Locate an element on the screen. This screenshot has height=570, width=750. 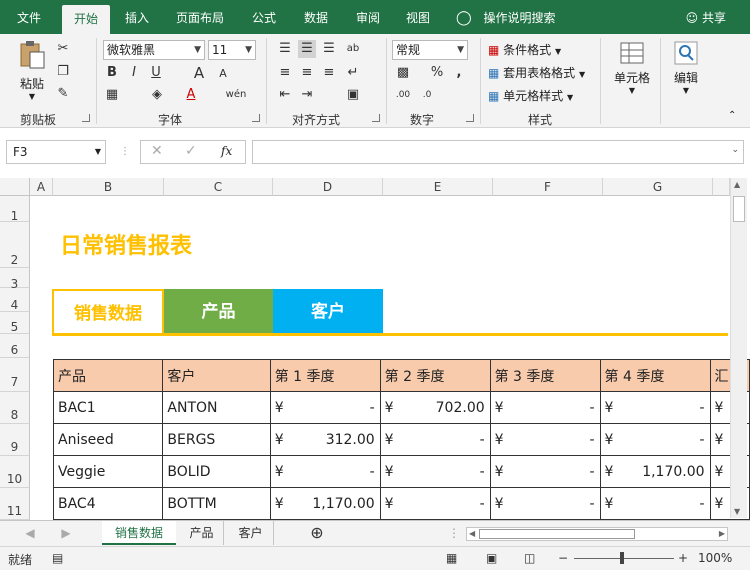
align-right-icon: ≡ is located at coordinates (329, 73).